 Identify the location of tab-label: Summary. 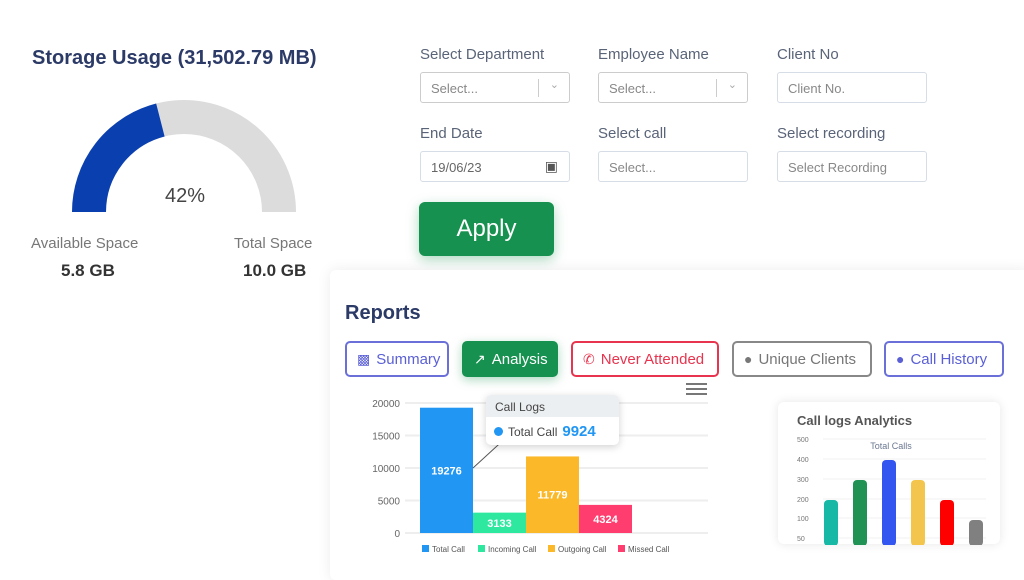
(408, 359).